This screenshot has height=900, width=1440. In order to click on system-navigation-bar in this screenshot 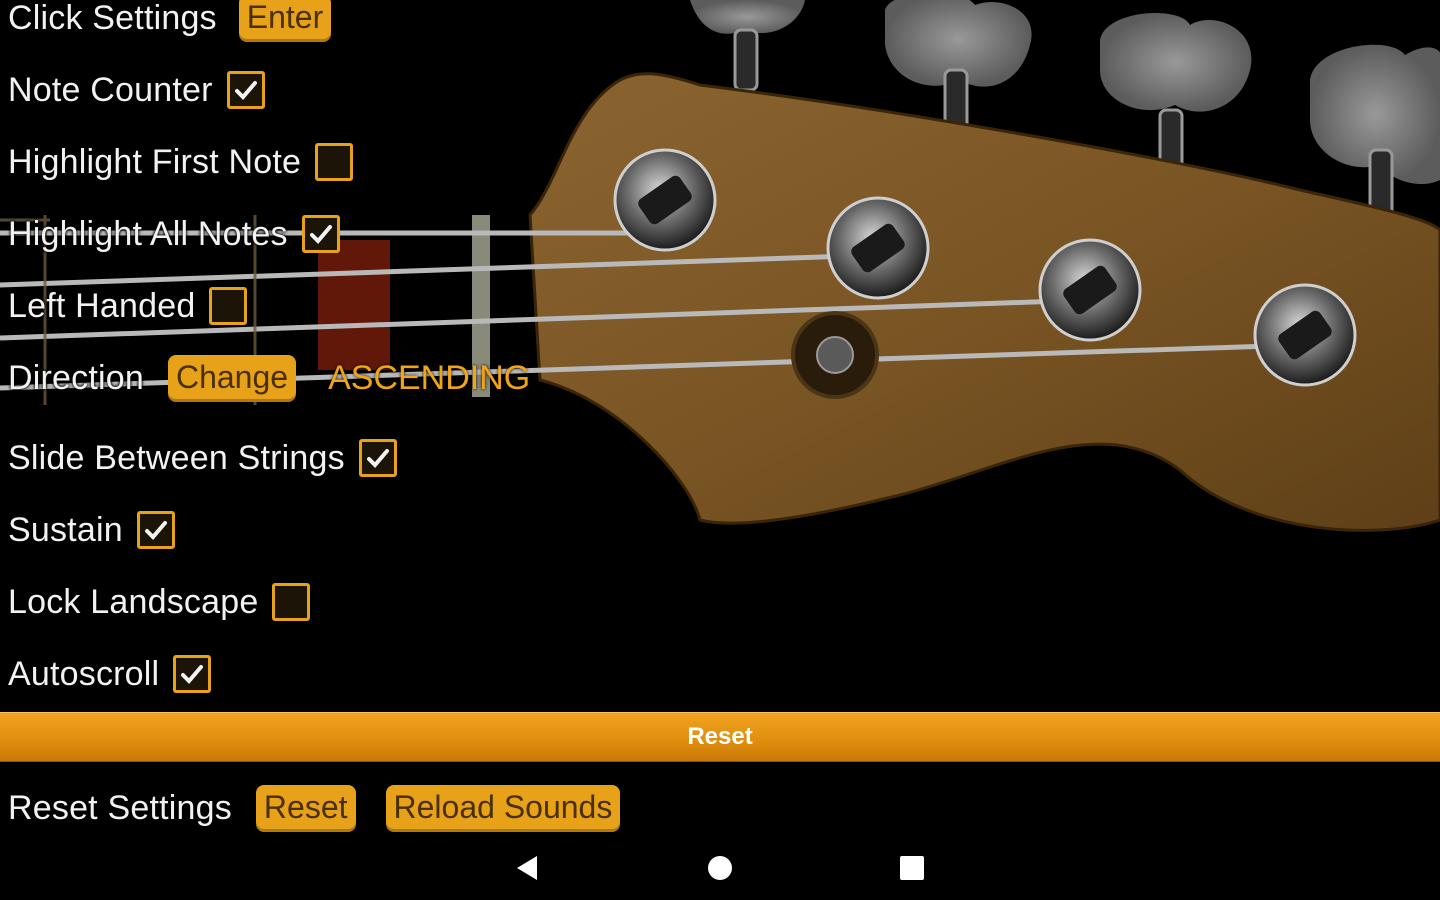, I will do `click(720, 868)`.